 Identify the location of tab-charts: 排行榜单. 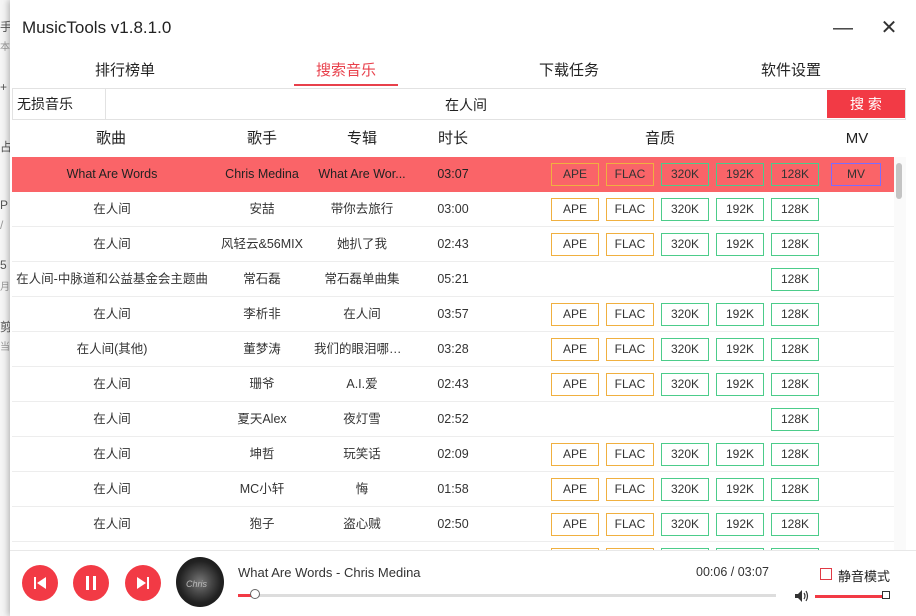
(125, 71).